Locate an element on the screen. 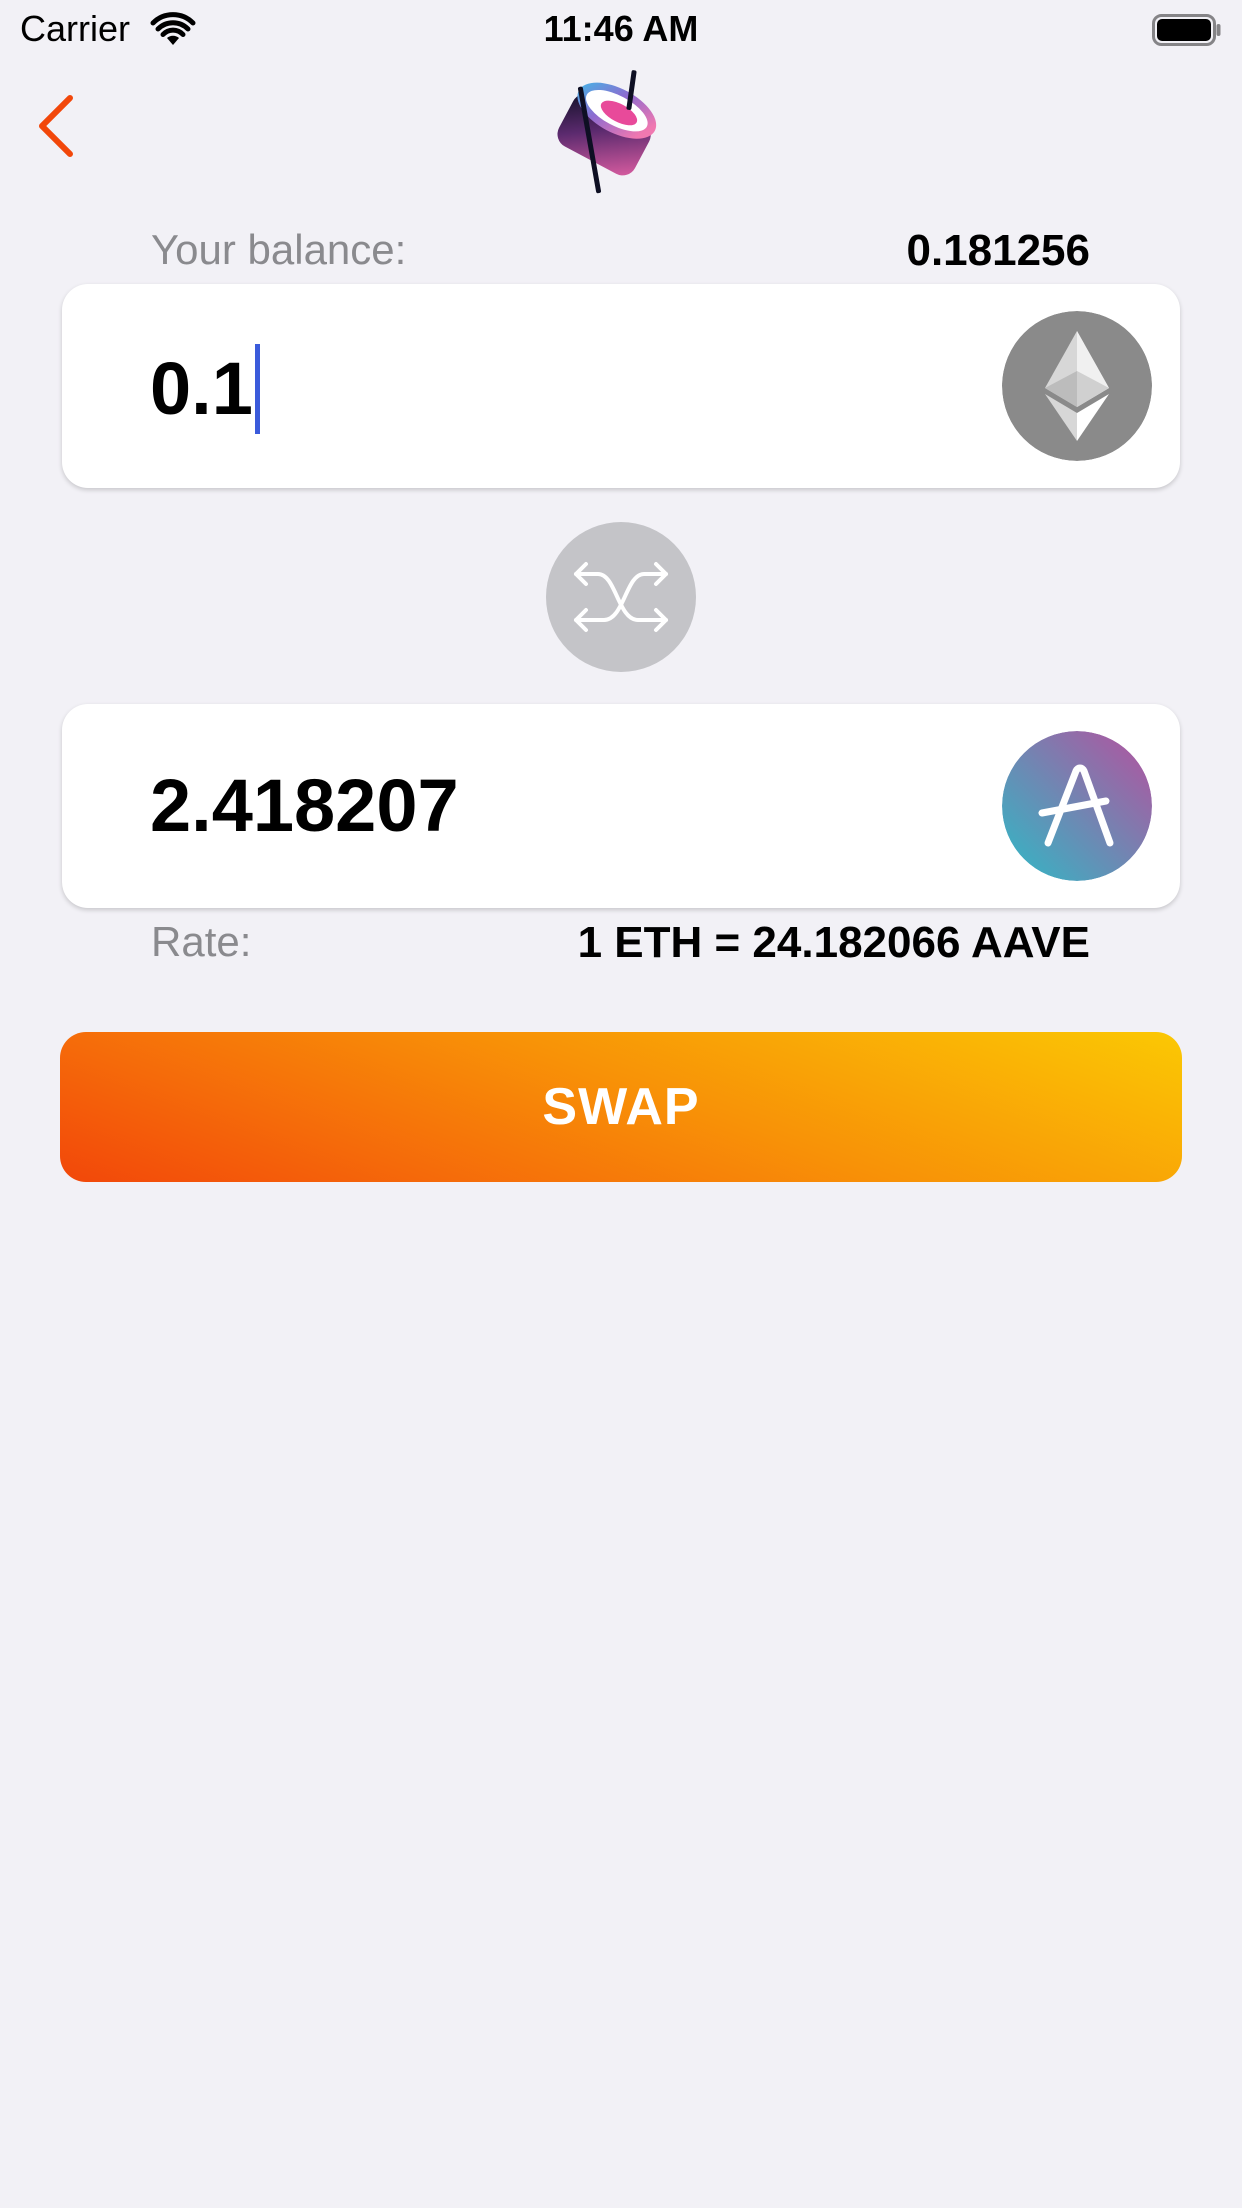 Image resolution: width=1242 pixels, height=2208 pixels. from-amount-card: 0.1 is located at coordinates (621, 386).